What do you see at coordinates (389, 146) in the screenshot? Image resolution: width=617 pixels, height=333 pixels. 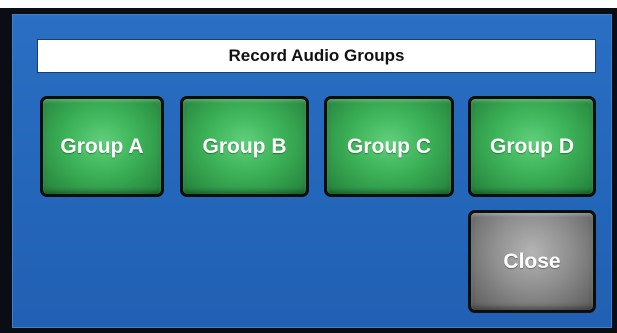 I see `group-c-button: Group C` at bounding box center [389, 146].